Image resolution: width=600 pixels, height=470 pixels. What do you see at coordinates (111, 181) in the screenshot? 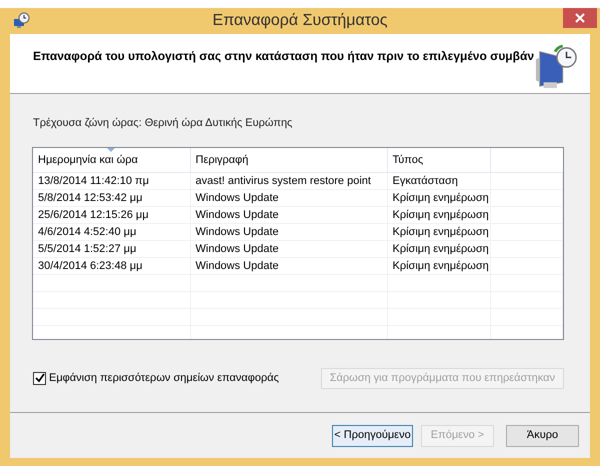
I see `table-cell: 13/8/2014 11:42:10 πμ` at bounding box center [111, 181].